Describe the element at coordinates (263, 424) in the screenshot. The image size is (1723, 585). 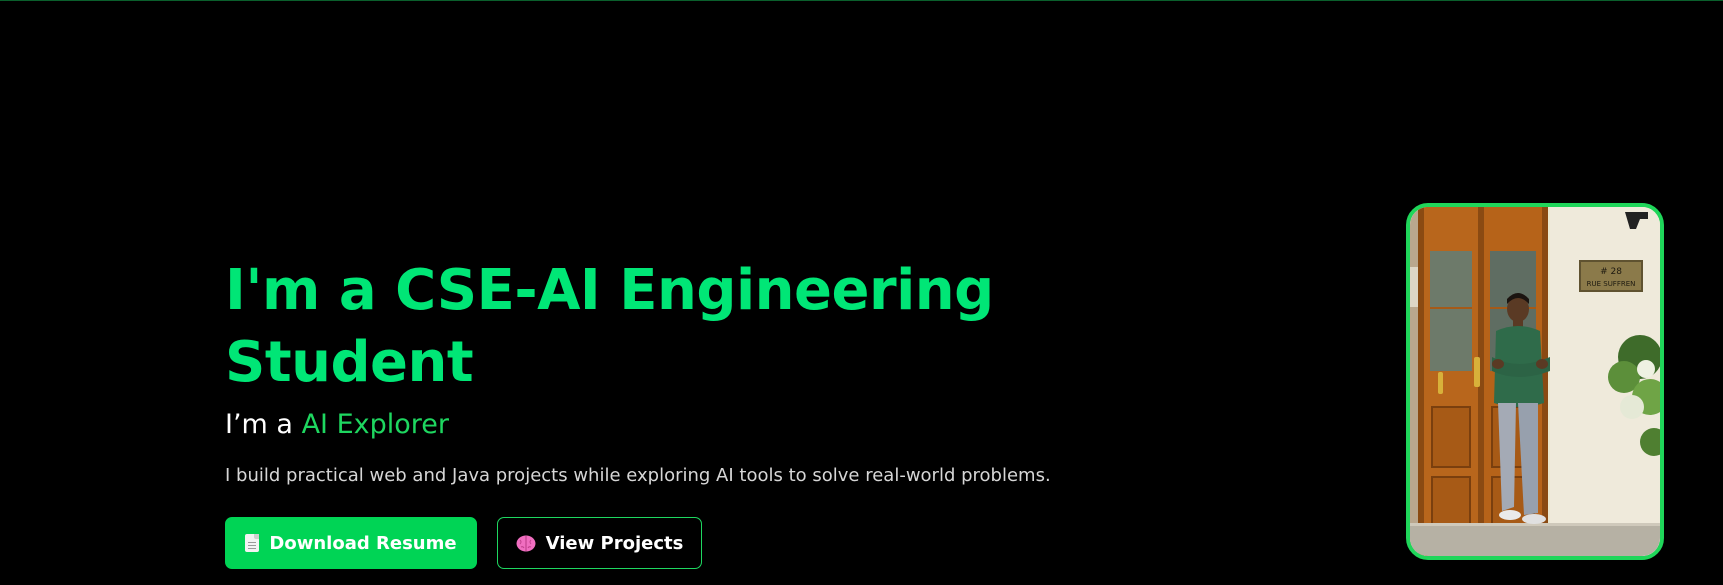
I see `subline-prefix: I’m a` at that location.